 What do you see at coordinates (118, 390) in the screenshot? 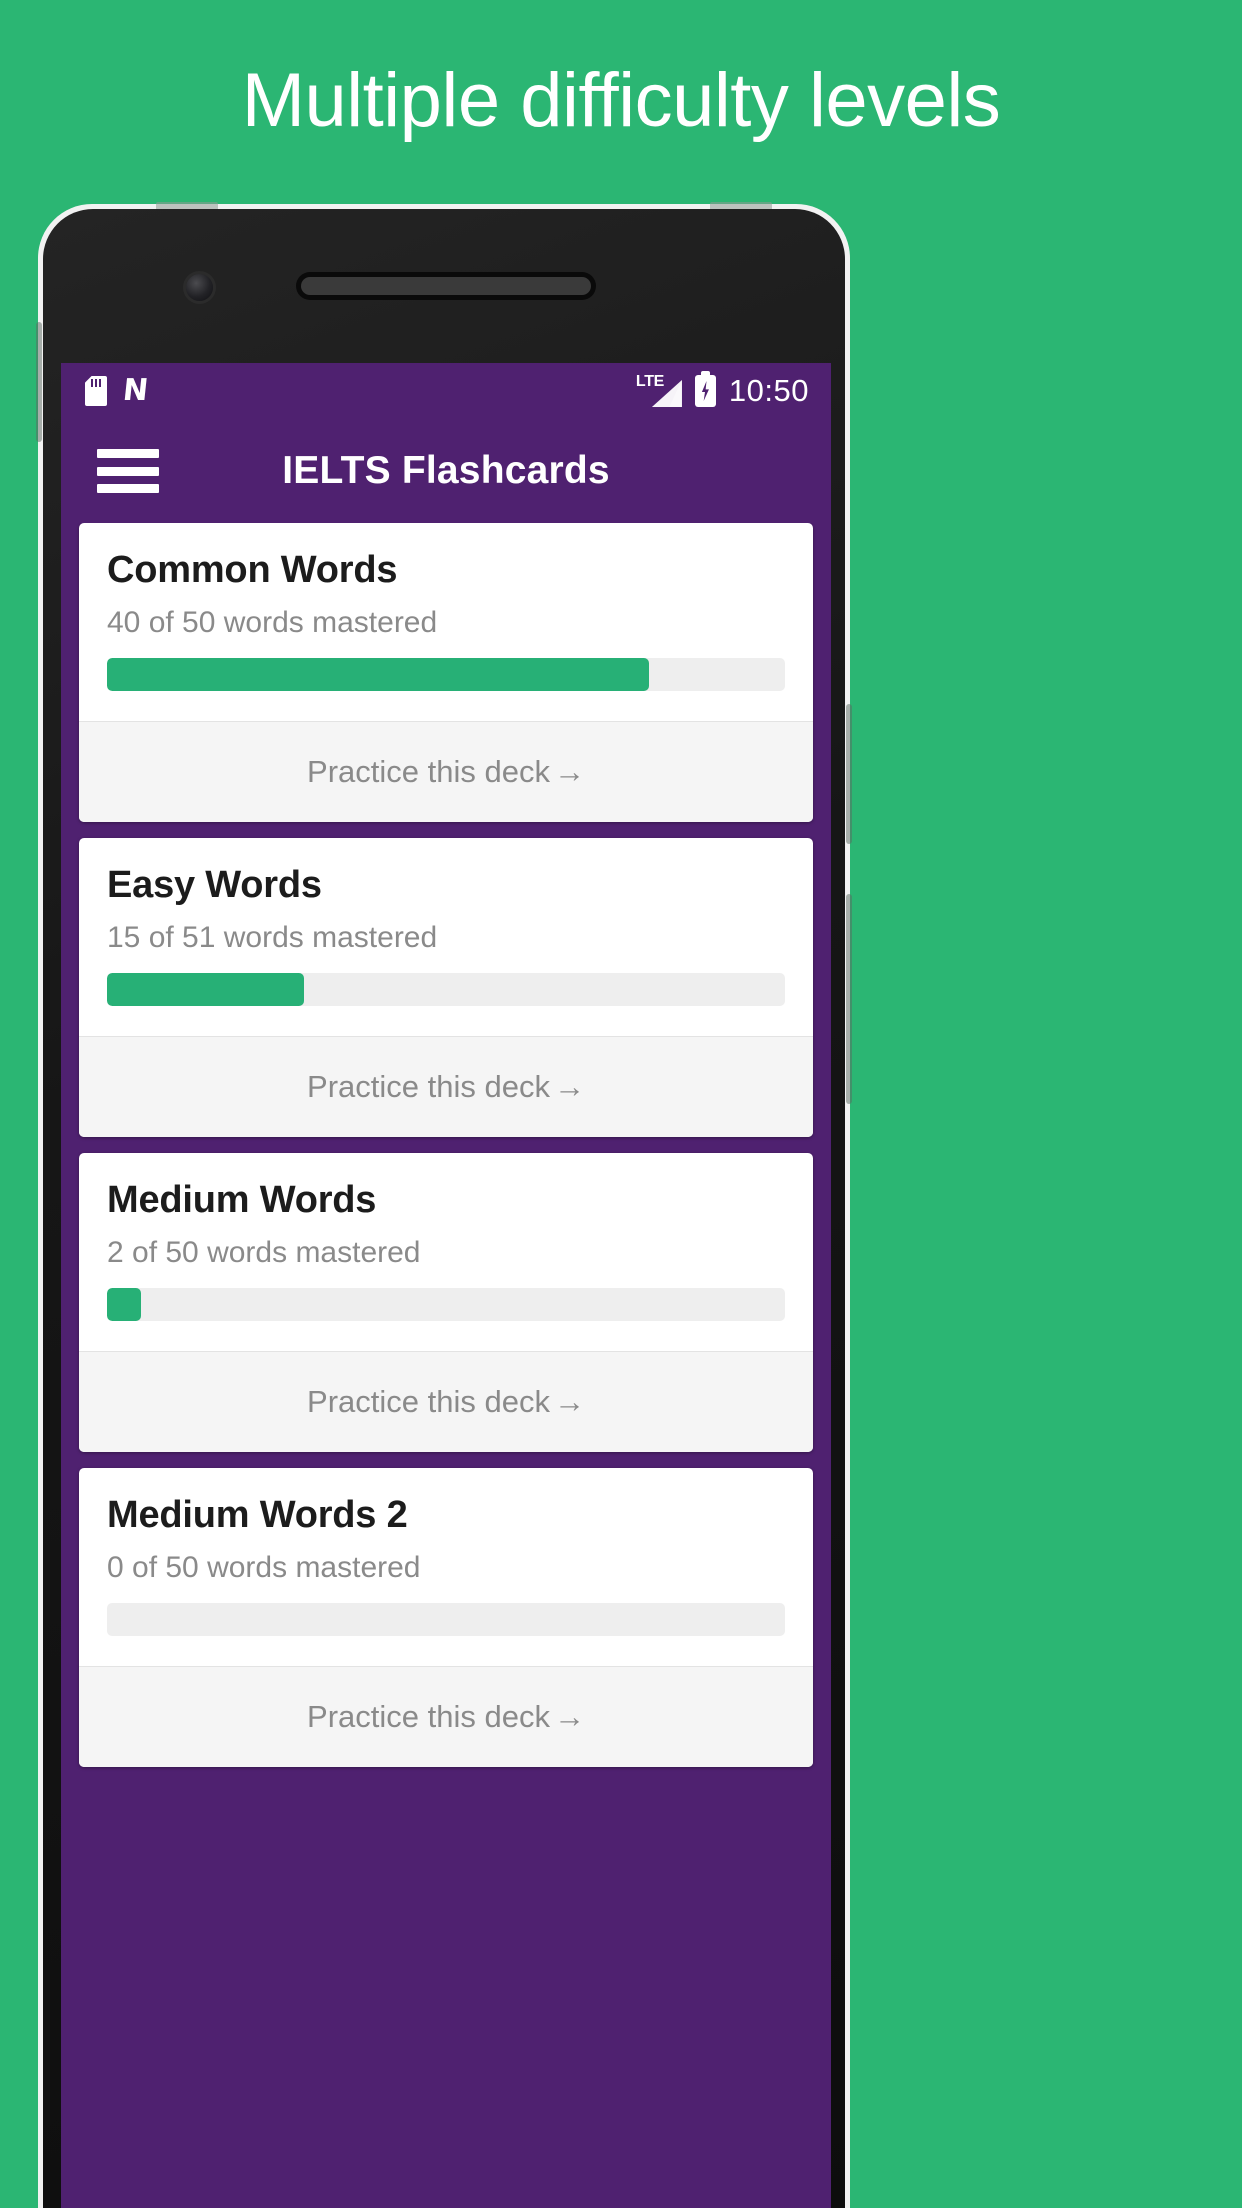
I see `status-bar-left-icons: N` at bounding box center [118, 390].